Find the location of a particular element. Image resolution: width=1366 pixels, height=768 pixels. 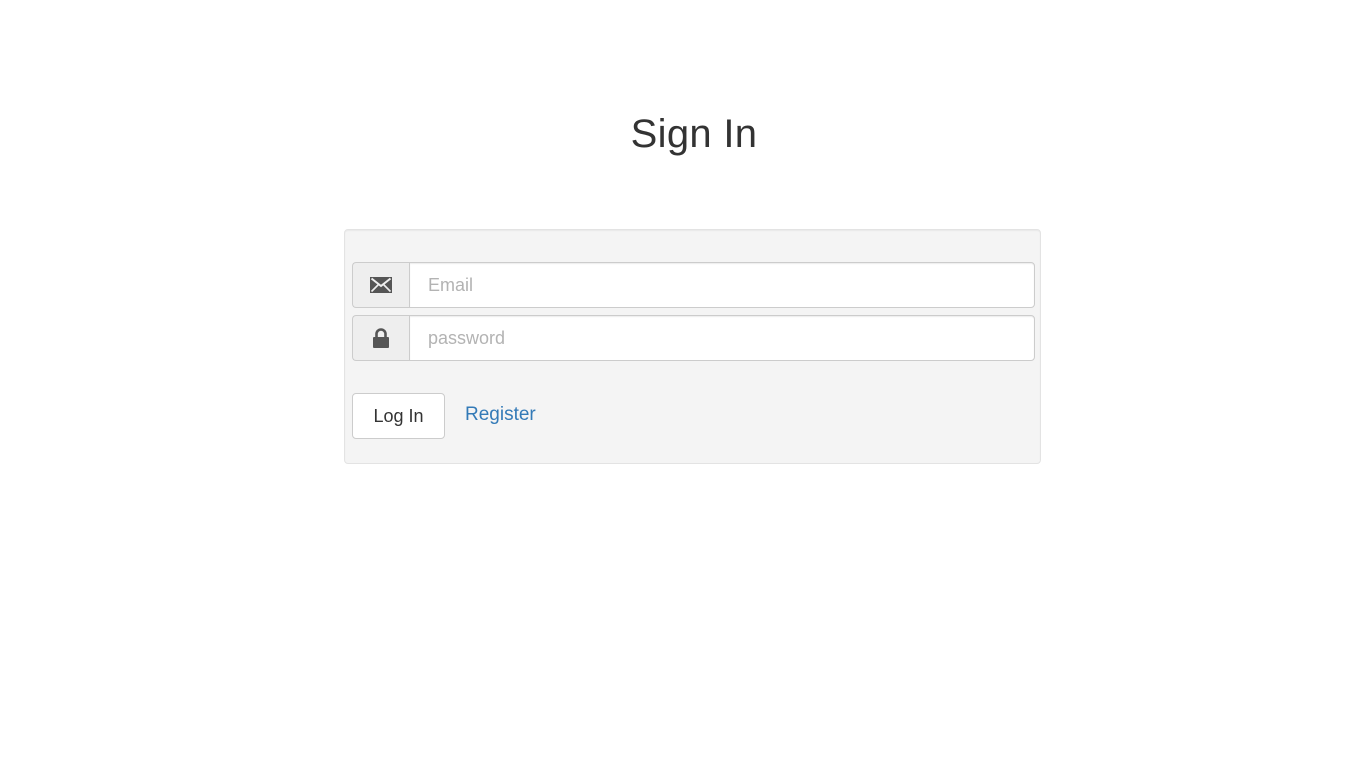

log-in-button: Log In is located at coordinates (398, 416).